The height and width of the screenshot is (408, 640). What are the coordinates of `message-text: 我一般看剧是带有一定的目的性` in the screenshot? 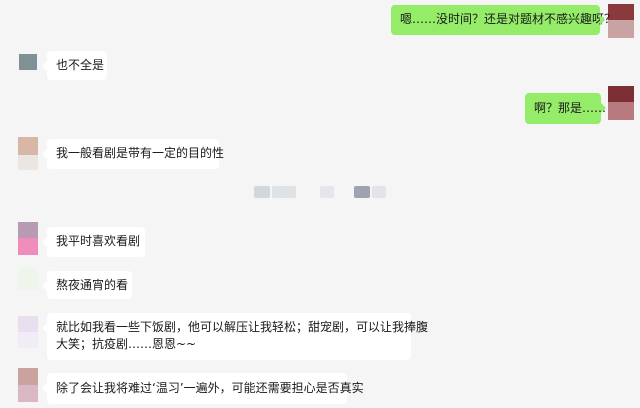 It's located at (140, 153).